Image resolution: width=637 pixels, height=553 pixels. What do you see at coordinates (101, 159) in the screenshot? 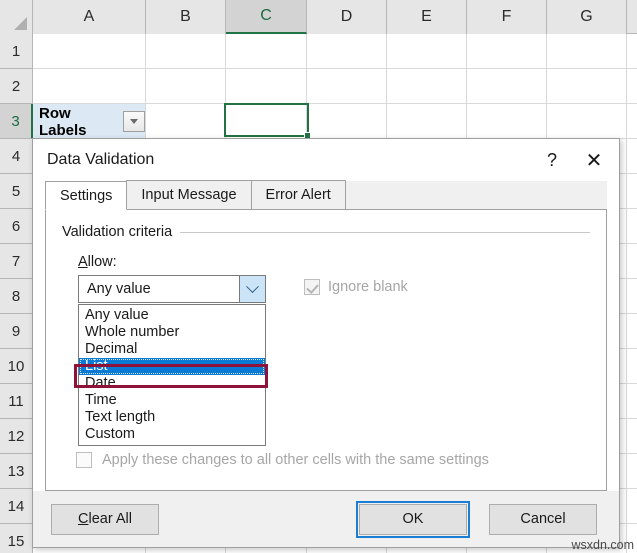
I see `dialog-title: Data Validation` at bounding box center [101, 159].